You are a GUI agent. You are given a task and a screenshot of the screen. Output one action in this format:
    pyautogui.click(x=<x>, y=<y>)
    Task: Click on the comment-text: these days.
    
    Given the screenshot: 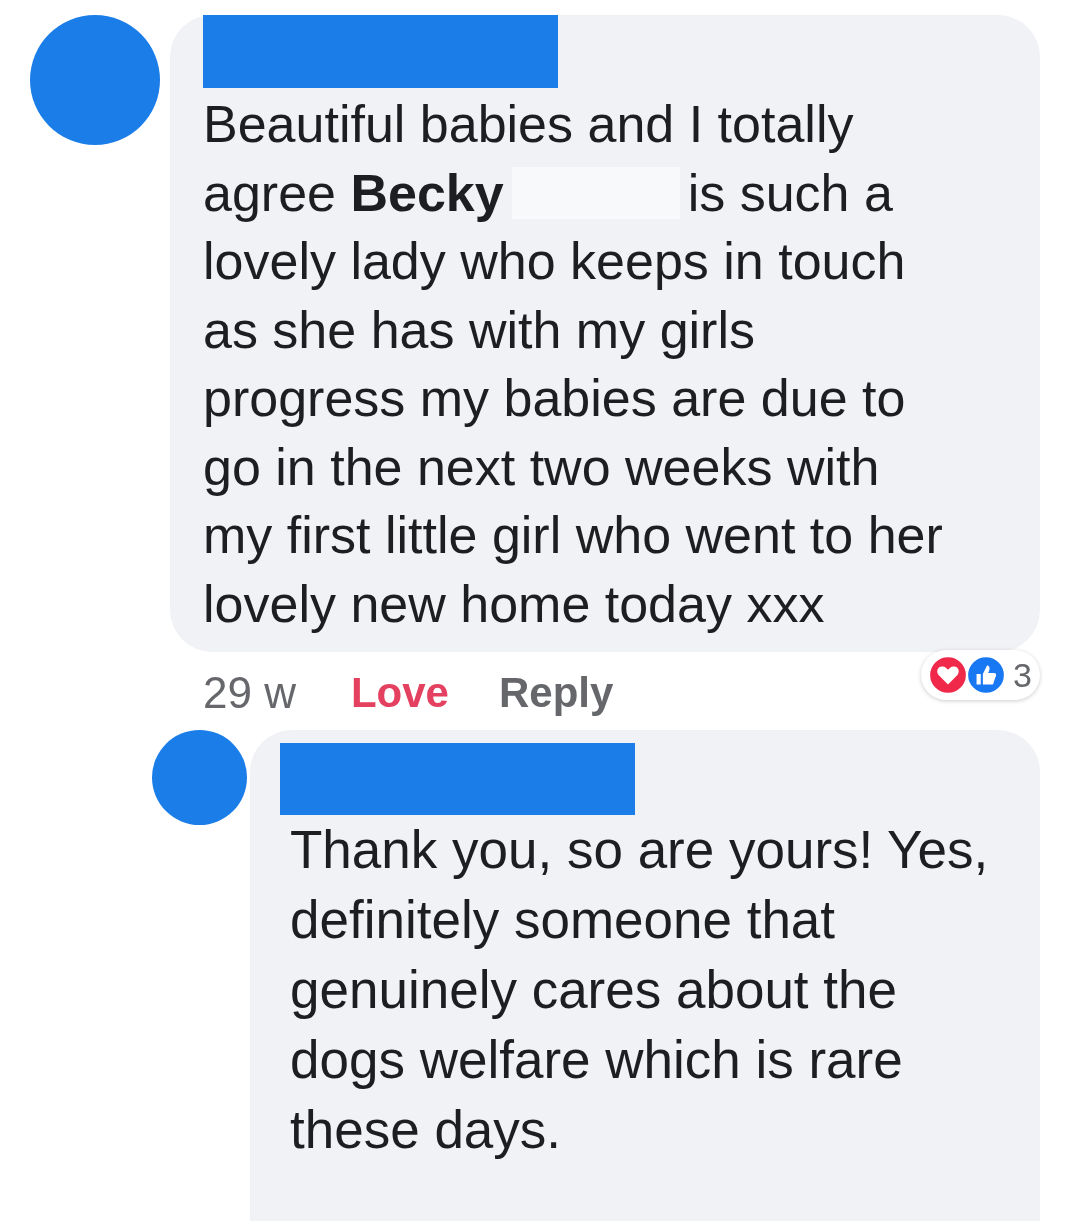 What is the action you would take?
    pyautogui.click(x=426, y=1130)
    